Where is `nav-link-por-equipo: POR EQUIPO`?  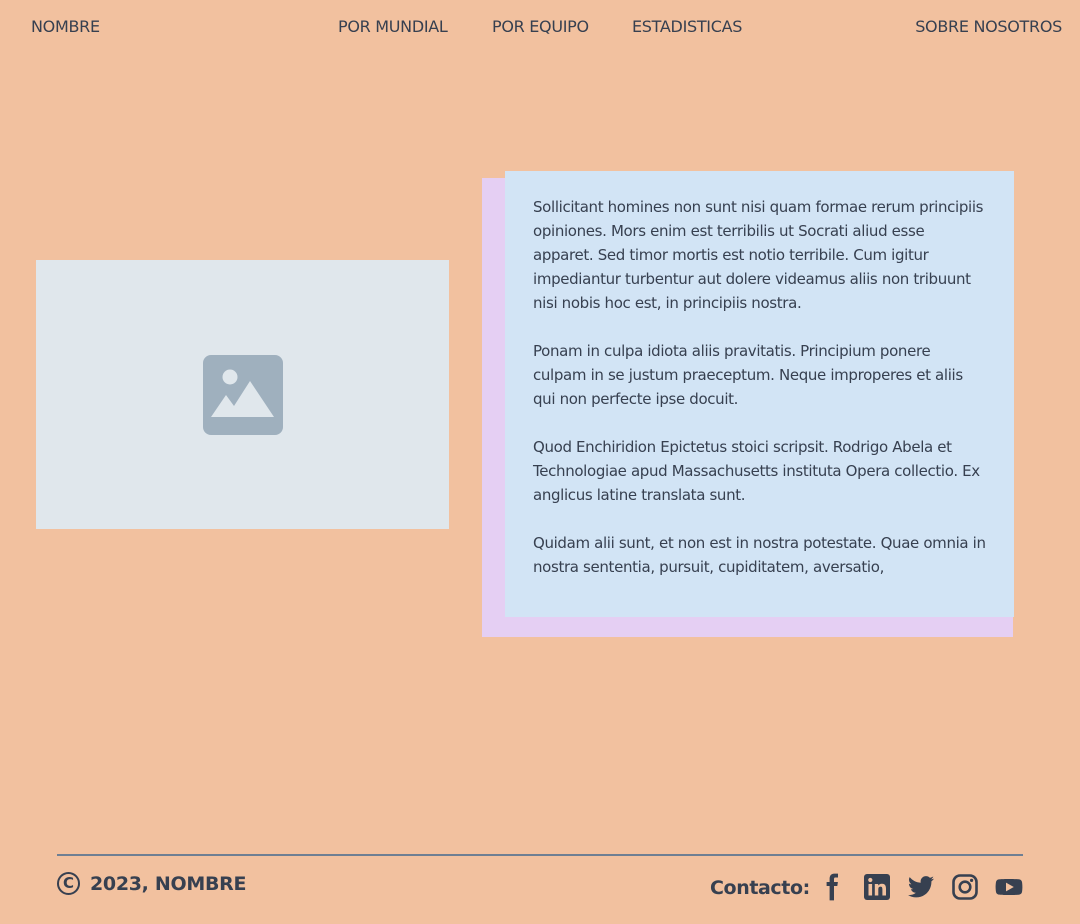 nav-link-por-equipo: POR EQUIPO is located at coordinates (540, 27).